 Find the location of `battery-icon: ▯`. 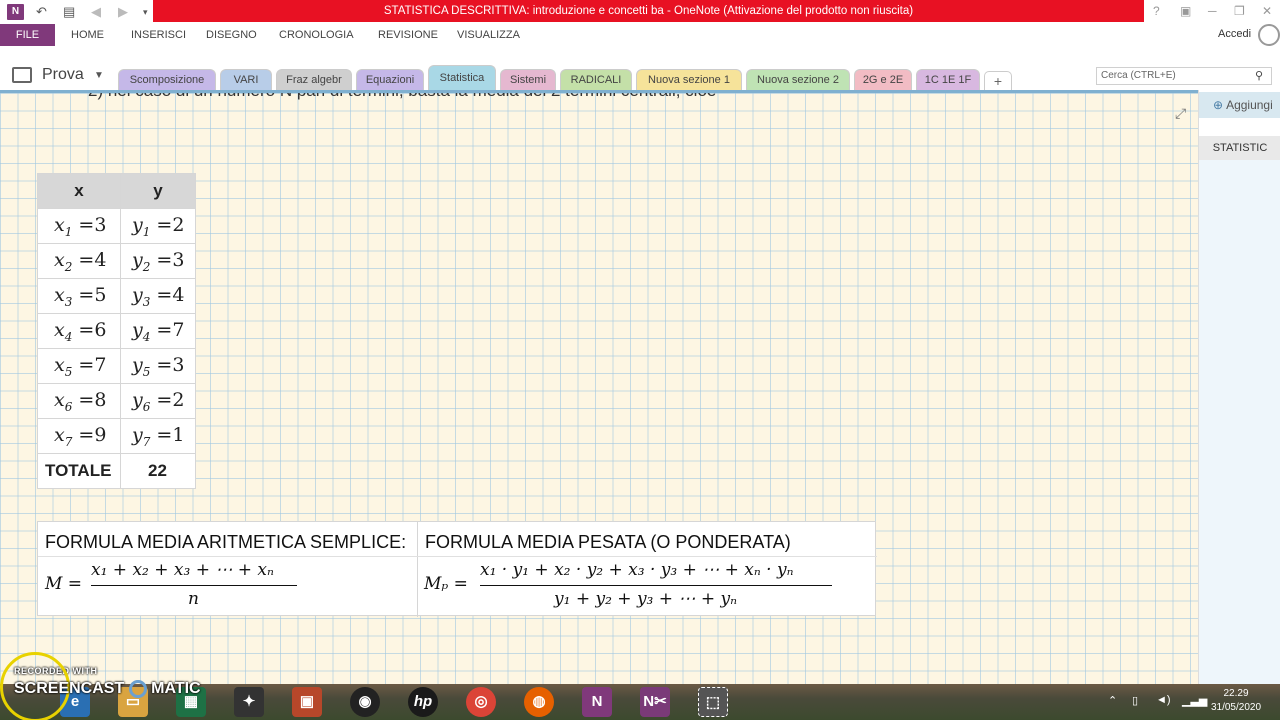

battery-icon: ▯ is located at coordinates (1135, 700).